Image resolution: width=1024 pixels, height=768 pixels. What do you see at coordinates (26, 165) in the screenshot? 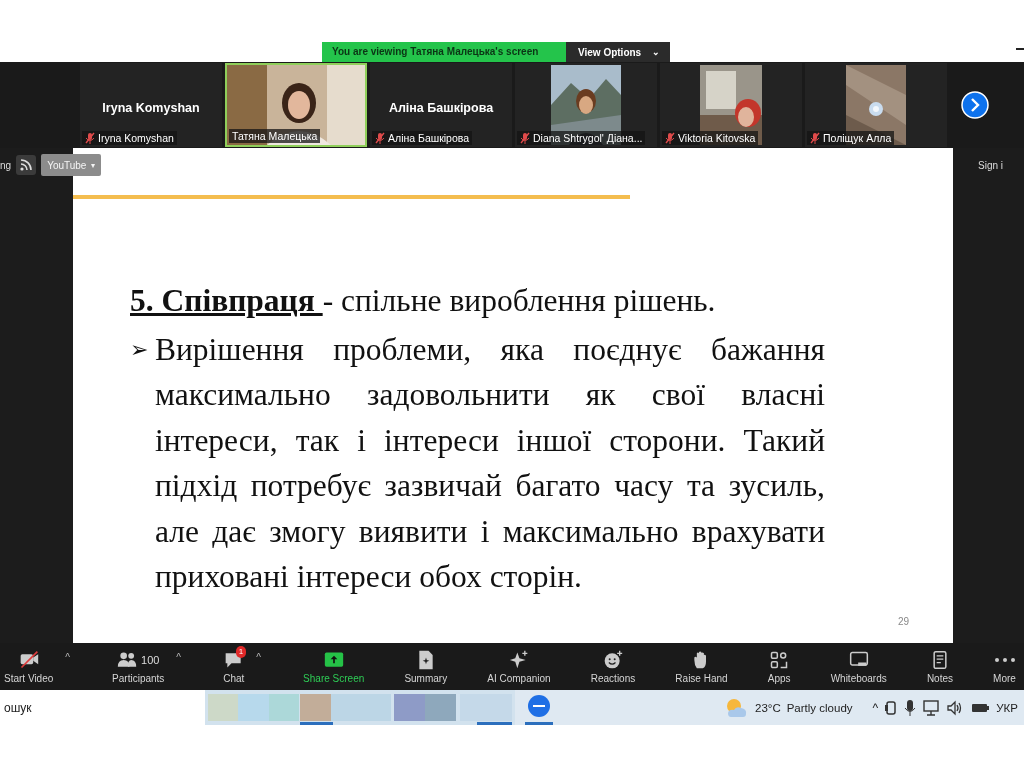
I see `rss-icon` at bounding box center [26, 165].